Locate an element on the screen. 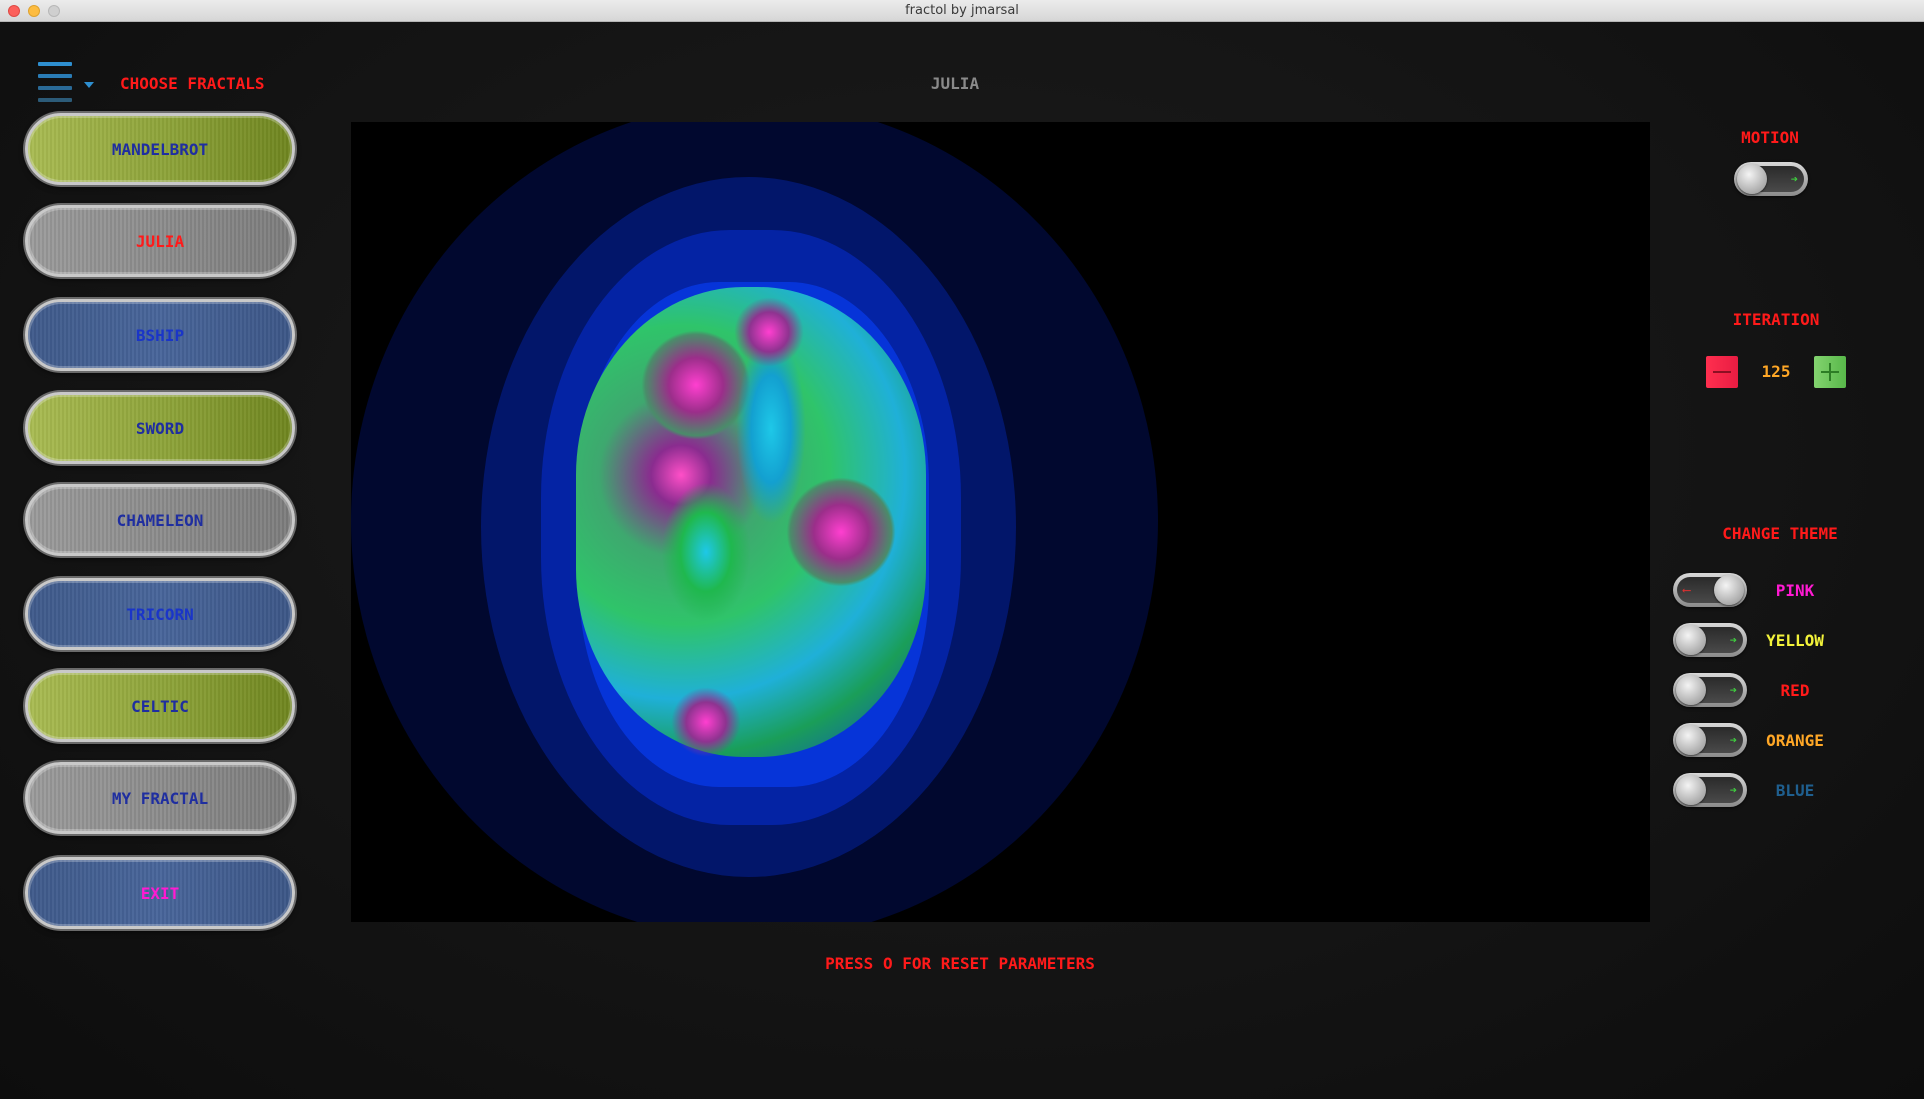 This screenshot has width=1924, height=1099. theme-label-pink: PINK is located at coordinates (1795, 590).